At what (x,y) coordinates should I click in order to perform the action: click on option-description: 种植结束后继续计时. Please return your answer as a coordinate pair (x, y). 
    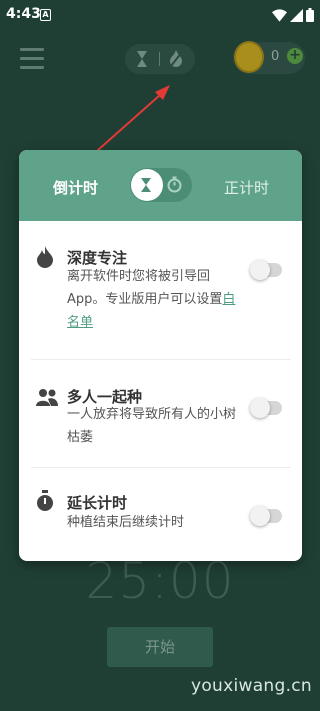
    Looking at the image, I should click on (154, 522).